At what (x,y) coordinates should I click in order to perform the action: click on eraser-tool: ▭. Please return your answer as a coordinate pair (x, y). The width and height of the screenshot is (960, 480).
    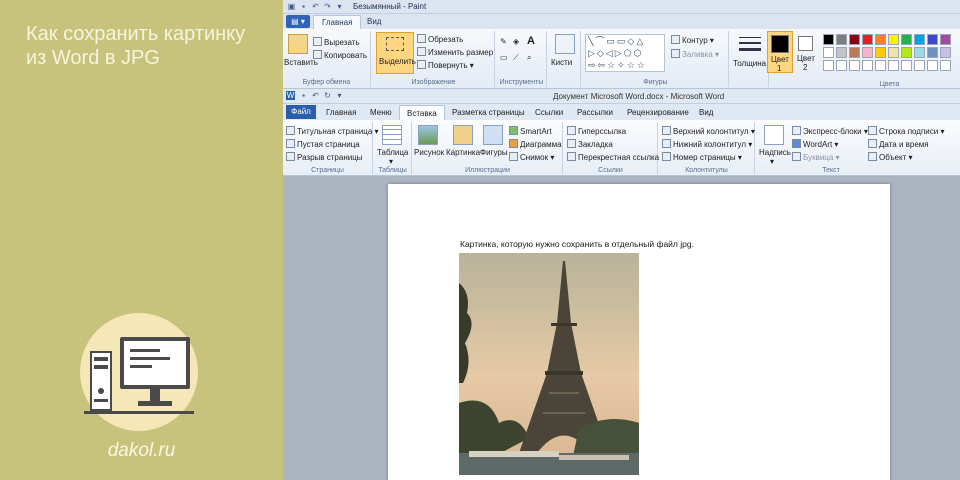
    Looking at the image, I should click on (504, 57).